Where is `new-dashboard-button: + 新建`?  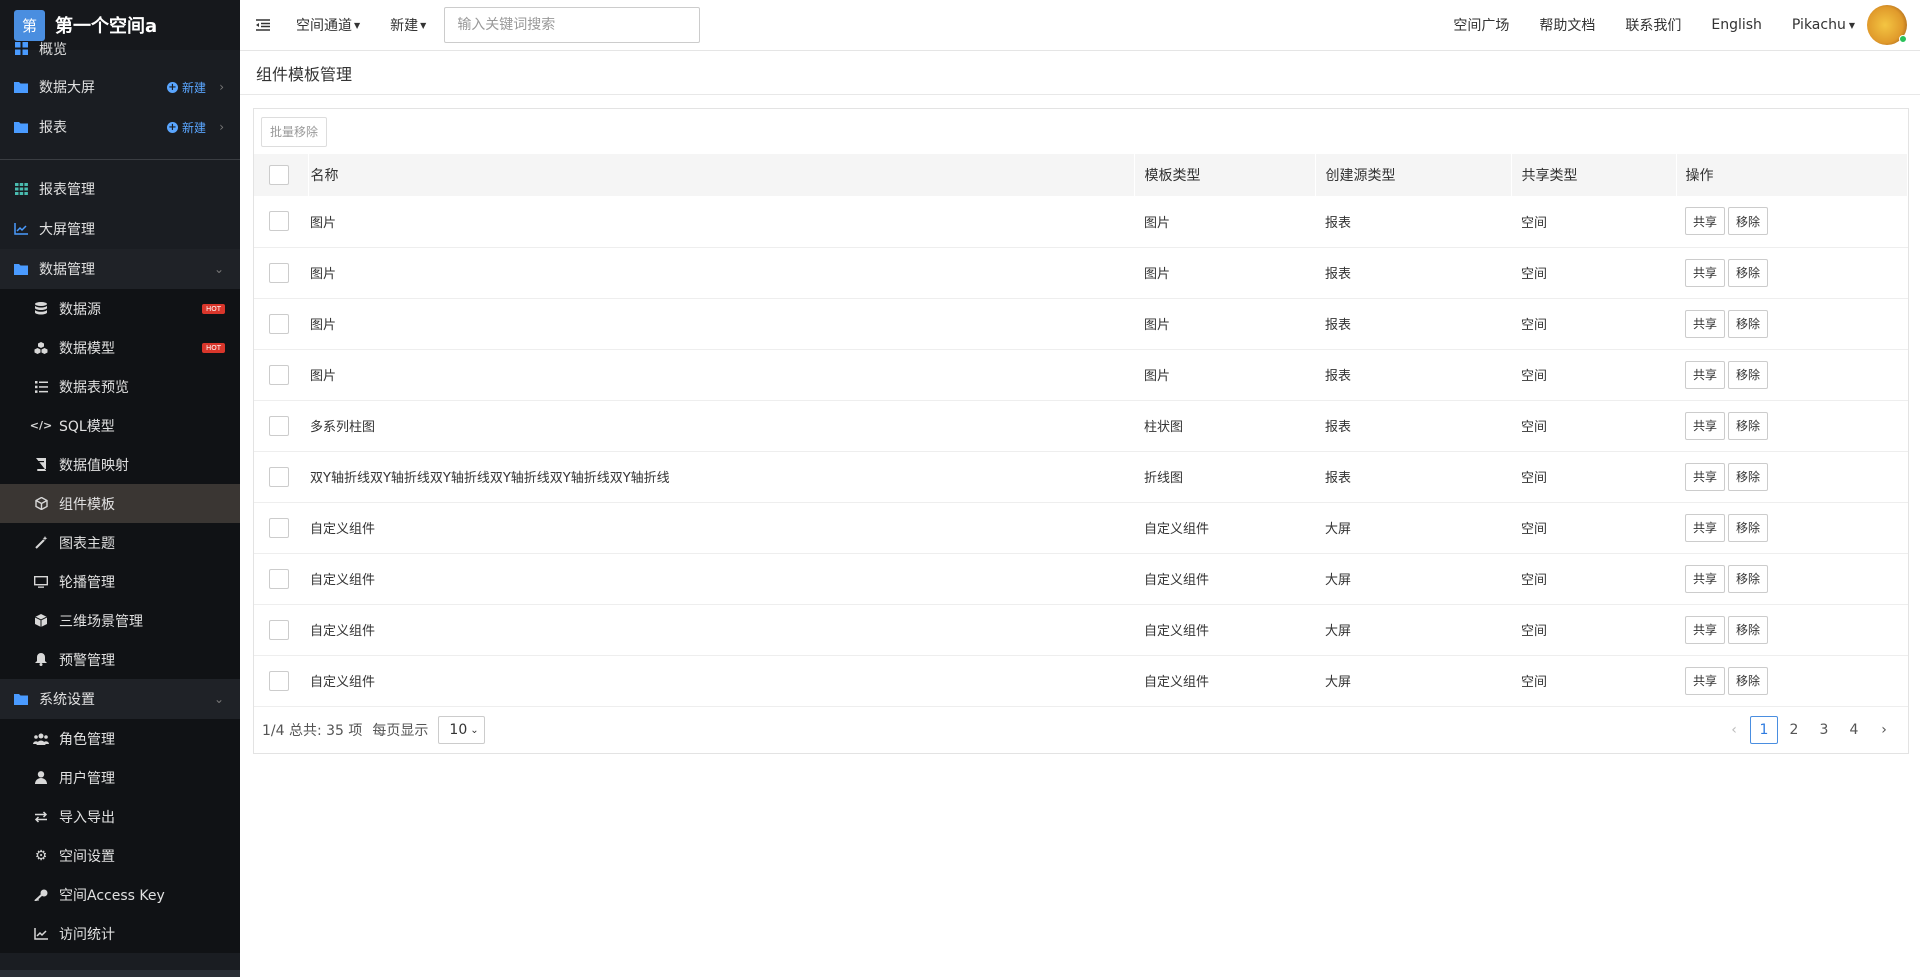 new-dashboard-button: + 新建 is located at coordinates (186, 87).